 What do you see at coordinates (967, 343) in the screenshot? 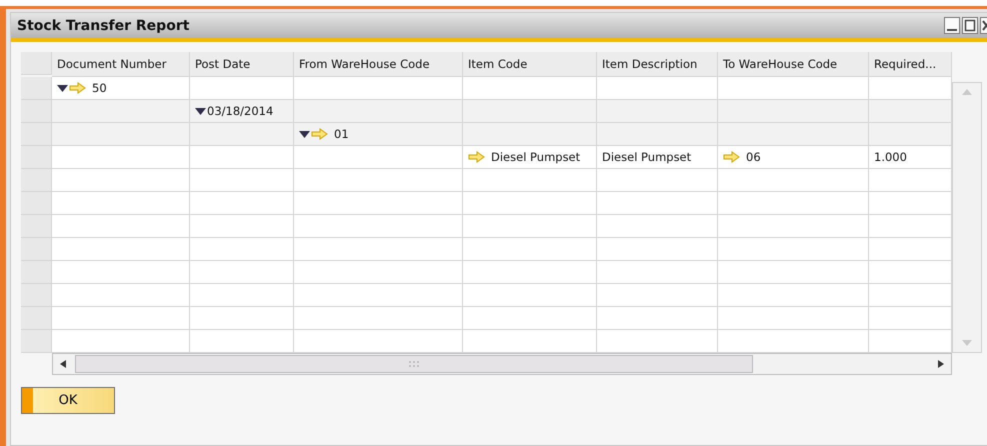
I see `scroll-down-icon` at bounding box center [967, 343].